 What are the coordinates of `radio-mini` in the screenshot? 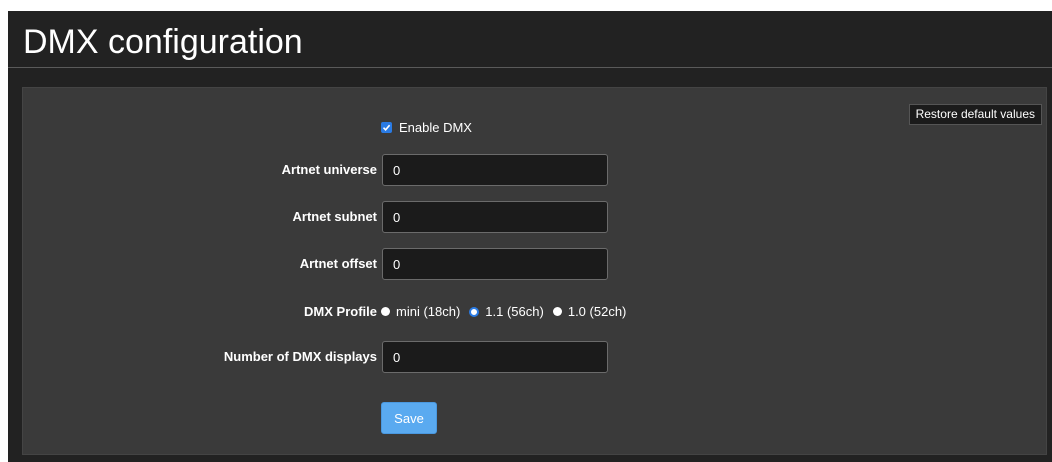 It's located at (385, 311).